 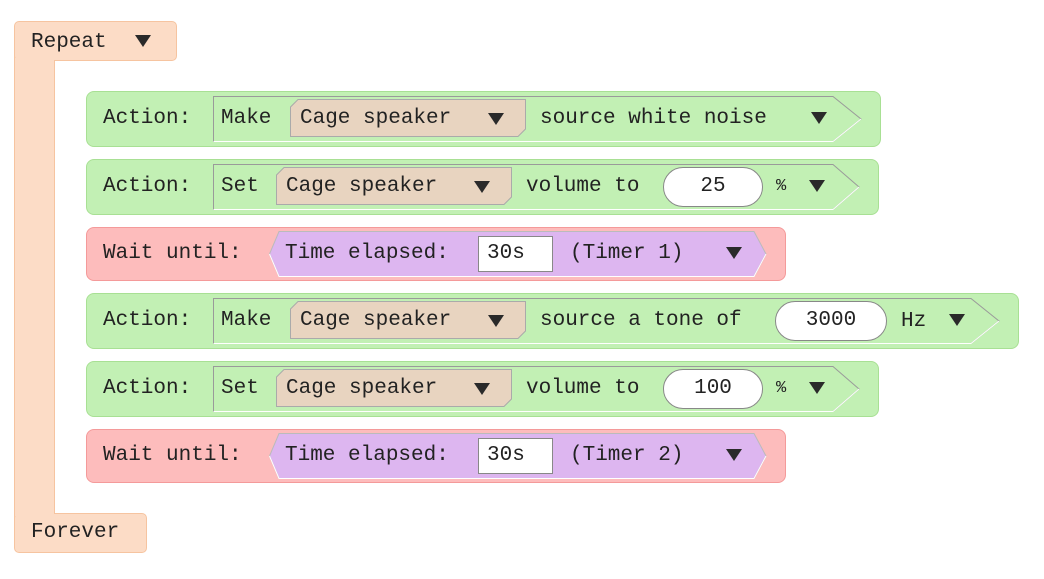 What do you see at coordinates (538, 119) in the screenshot?
I see `action-statement: Make Cage speaker source white noise` at bounding box center [538, 119].